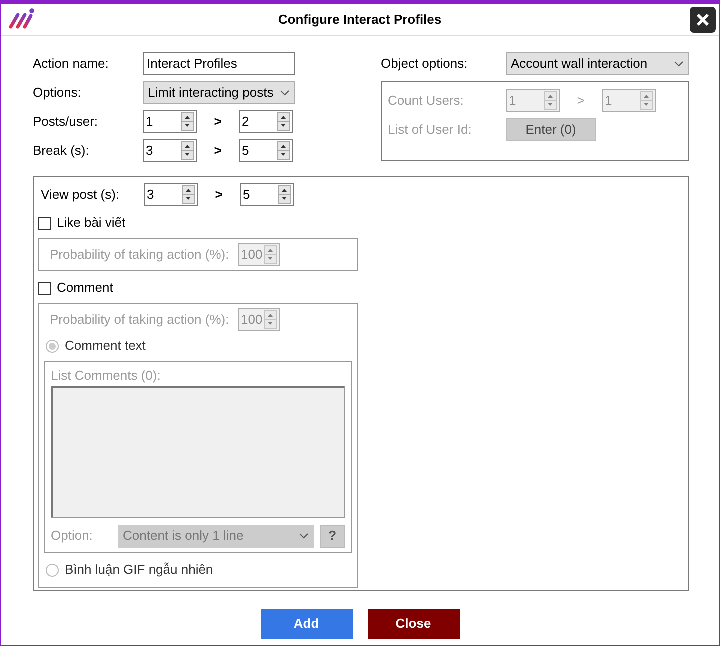 The image size is (720, 646). I want to click on field-label: Count Users:, so click(426, 101).